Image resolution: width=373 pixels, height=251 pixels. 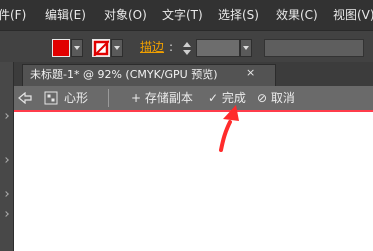 What do you see at coordinates (250, 73) in the screenshot?
I see `close-tab-icon: ×` at bounding box center [250, 73].